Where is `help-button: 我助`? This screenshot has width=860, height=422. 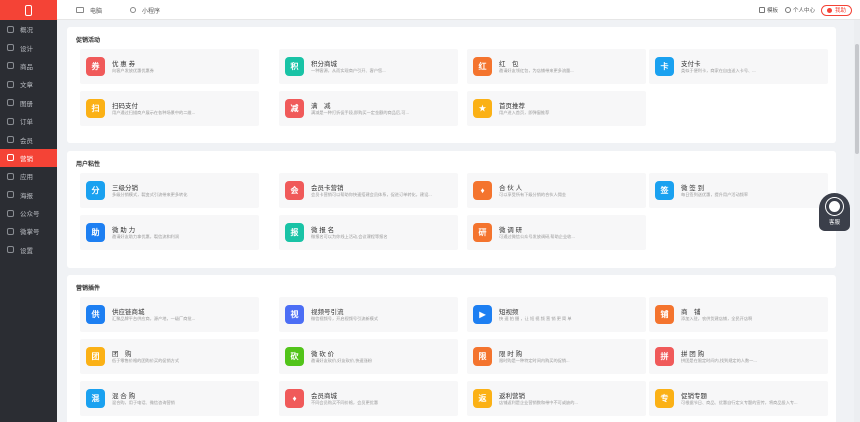 help-button: 我助 is located at coordinates (836, 10).